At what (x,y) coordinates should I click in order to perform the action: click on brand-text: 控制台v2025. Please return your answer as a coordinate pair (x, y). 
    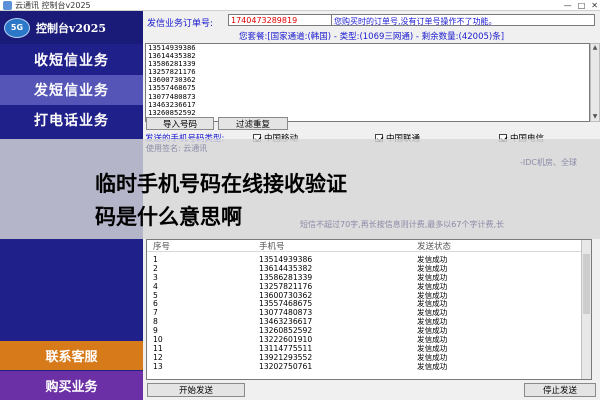
    Looking at the image, I should click on (71, 28).